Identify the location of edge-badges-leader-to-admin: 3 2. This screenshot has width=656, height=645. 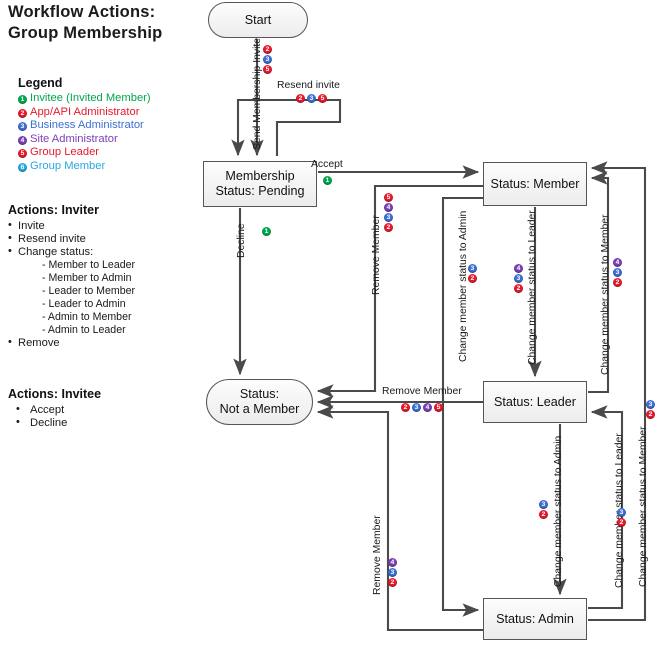
(543, 509).